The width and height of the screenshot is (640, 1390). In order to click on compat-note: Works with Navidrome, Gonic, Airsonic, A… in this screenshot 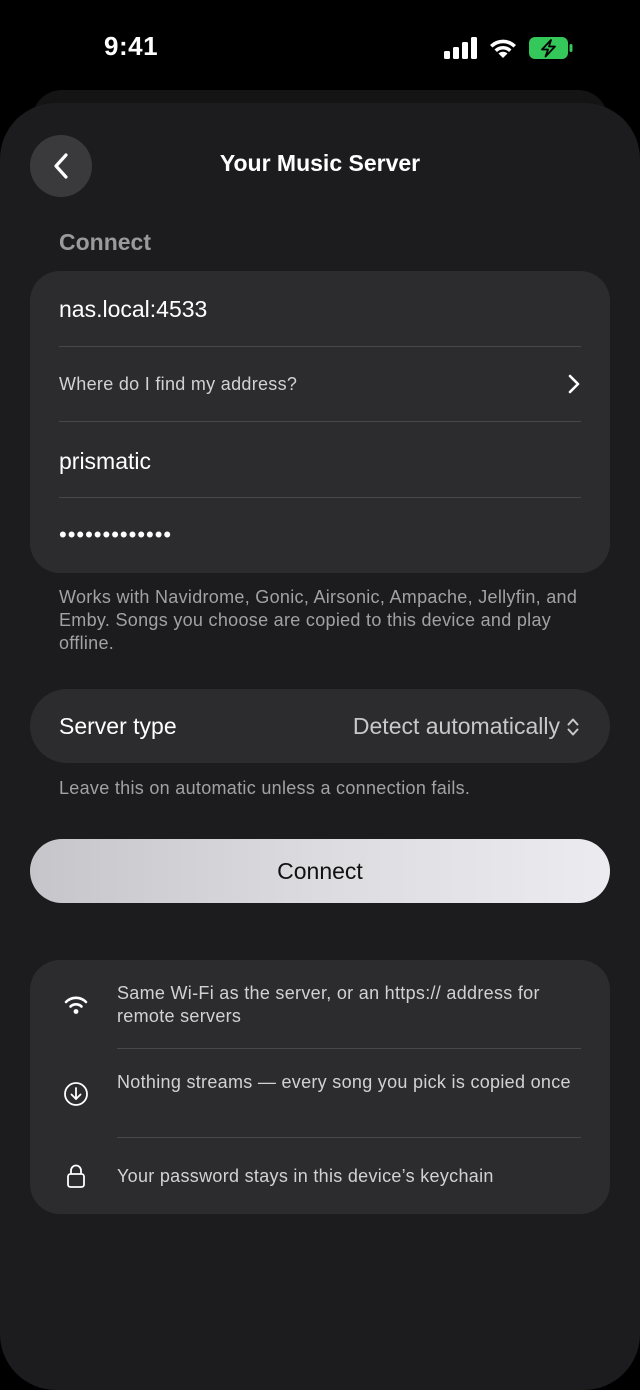, I will do `click(318, 620)`.